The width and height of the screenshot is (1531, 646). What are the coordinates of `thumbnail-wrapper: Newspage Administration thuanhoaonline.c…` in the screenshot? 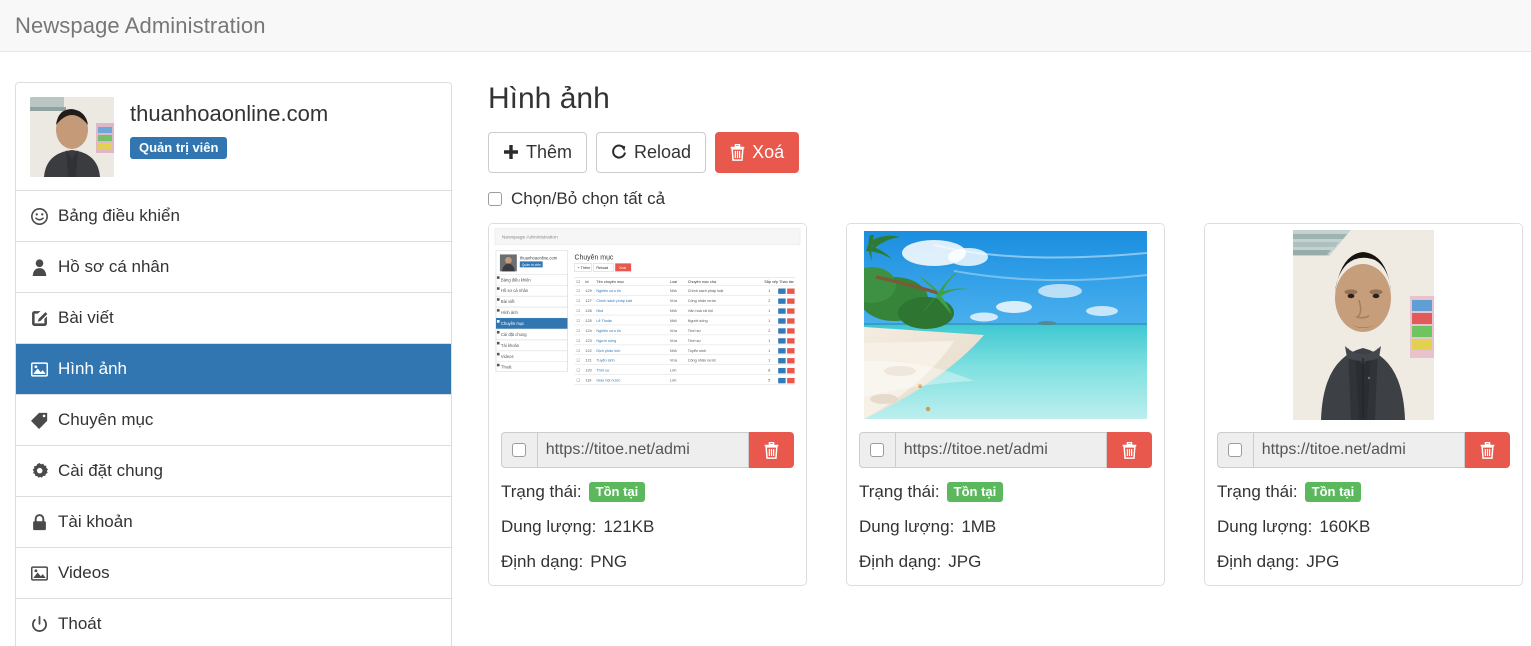 It's located at (647, 323).